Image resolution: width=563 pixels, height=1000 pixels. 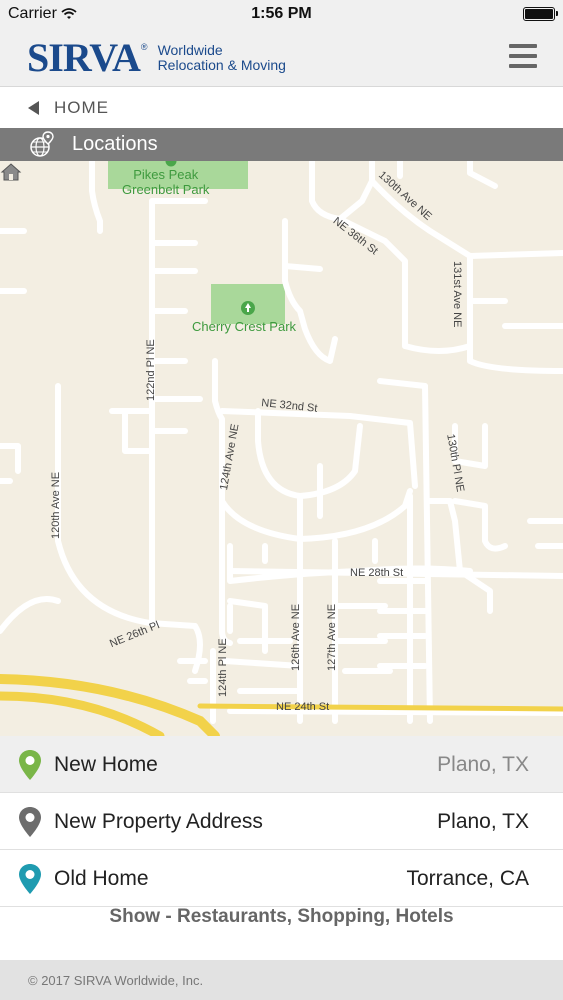 What do you see at coordinates (151, 370) in the screenshot?
I see `street-label: 122nd Pl NE` at bounding box center [151, 370].